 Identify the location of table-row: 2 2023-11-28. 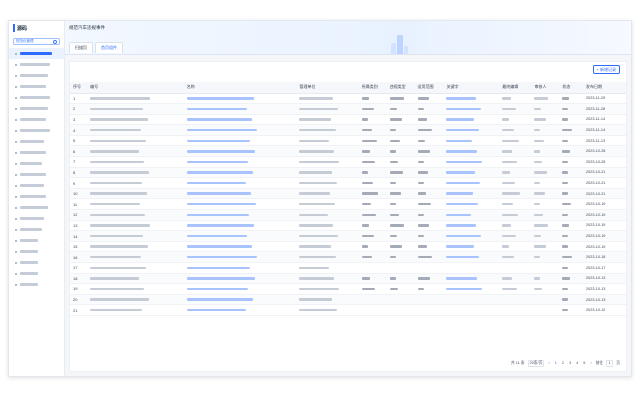
(348, 109).